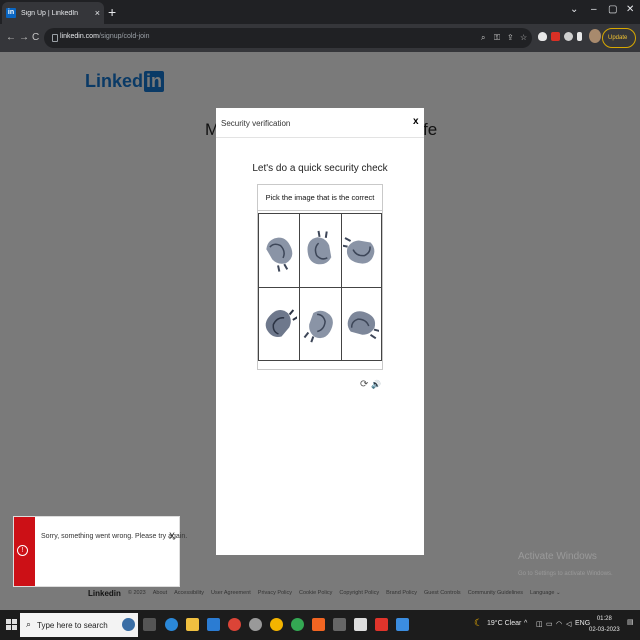 Image resolution: width=640 pixels, height=640 pixels. I want to click on reload-challenge-icon: ⟳, so click(364, 384).